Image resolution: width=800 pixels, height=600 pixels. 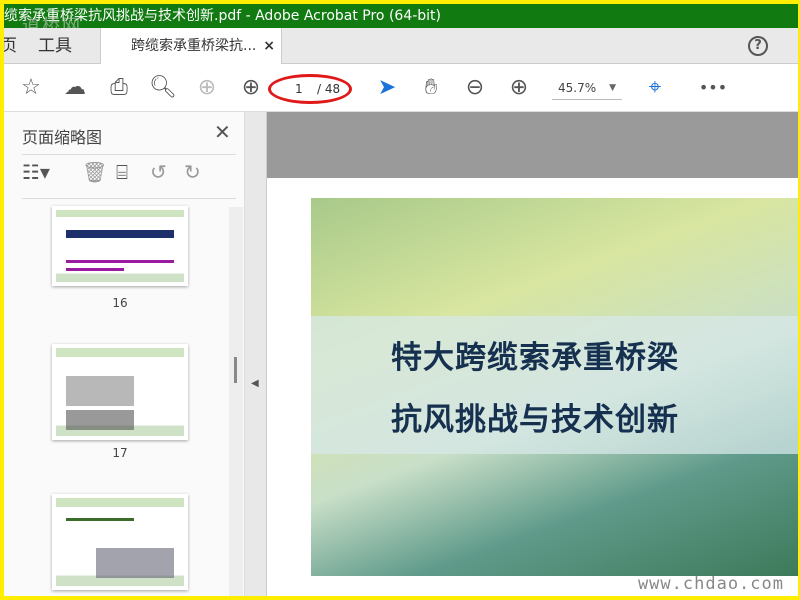 I want to click on page-number-field: 1 / 48, so click(x=310, y=89).